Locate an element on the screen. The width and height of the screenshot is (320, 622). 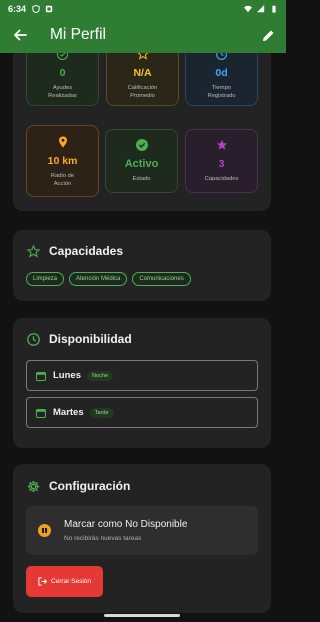
availability-shift-badge: Noche is located at coordinates (100, 375).